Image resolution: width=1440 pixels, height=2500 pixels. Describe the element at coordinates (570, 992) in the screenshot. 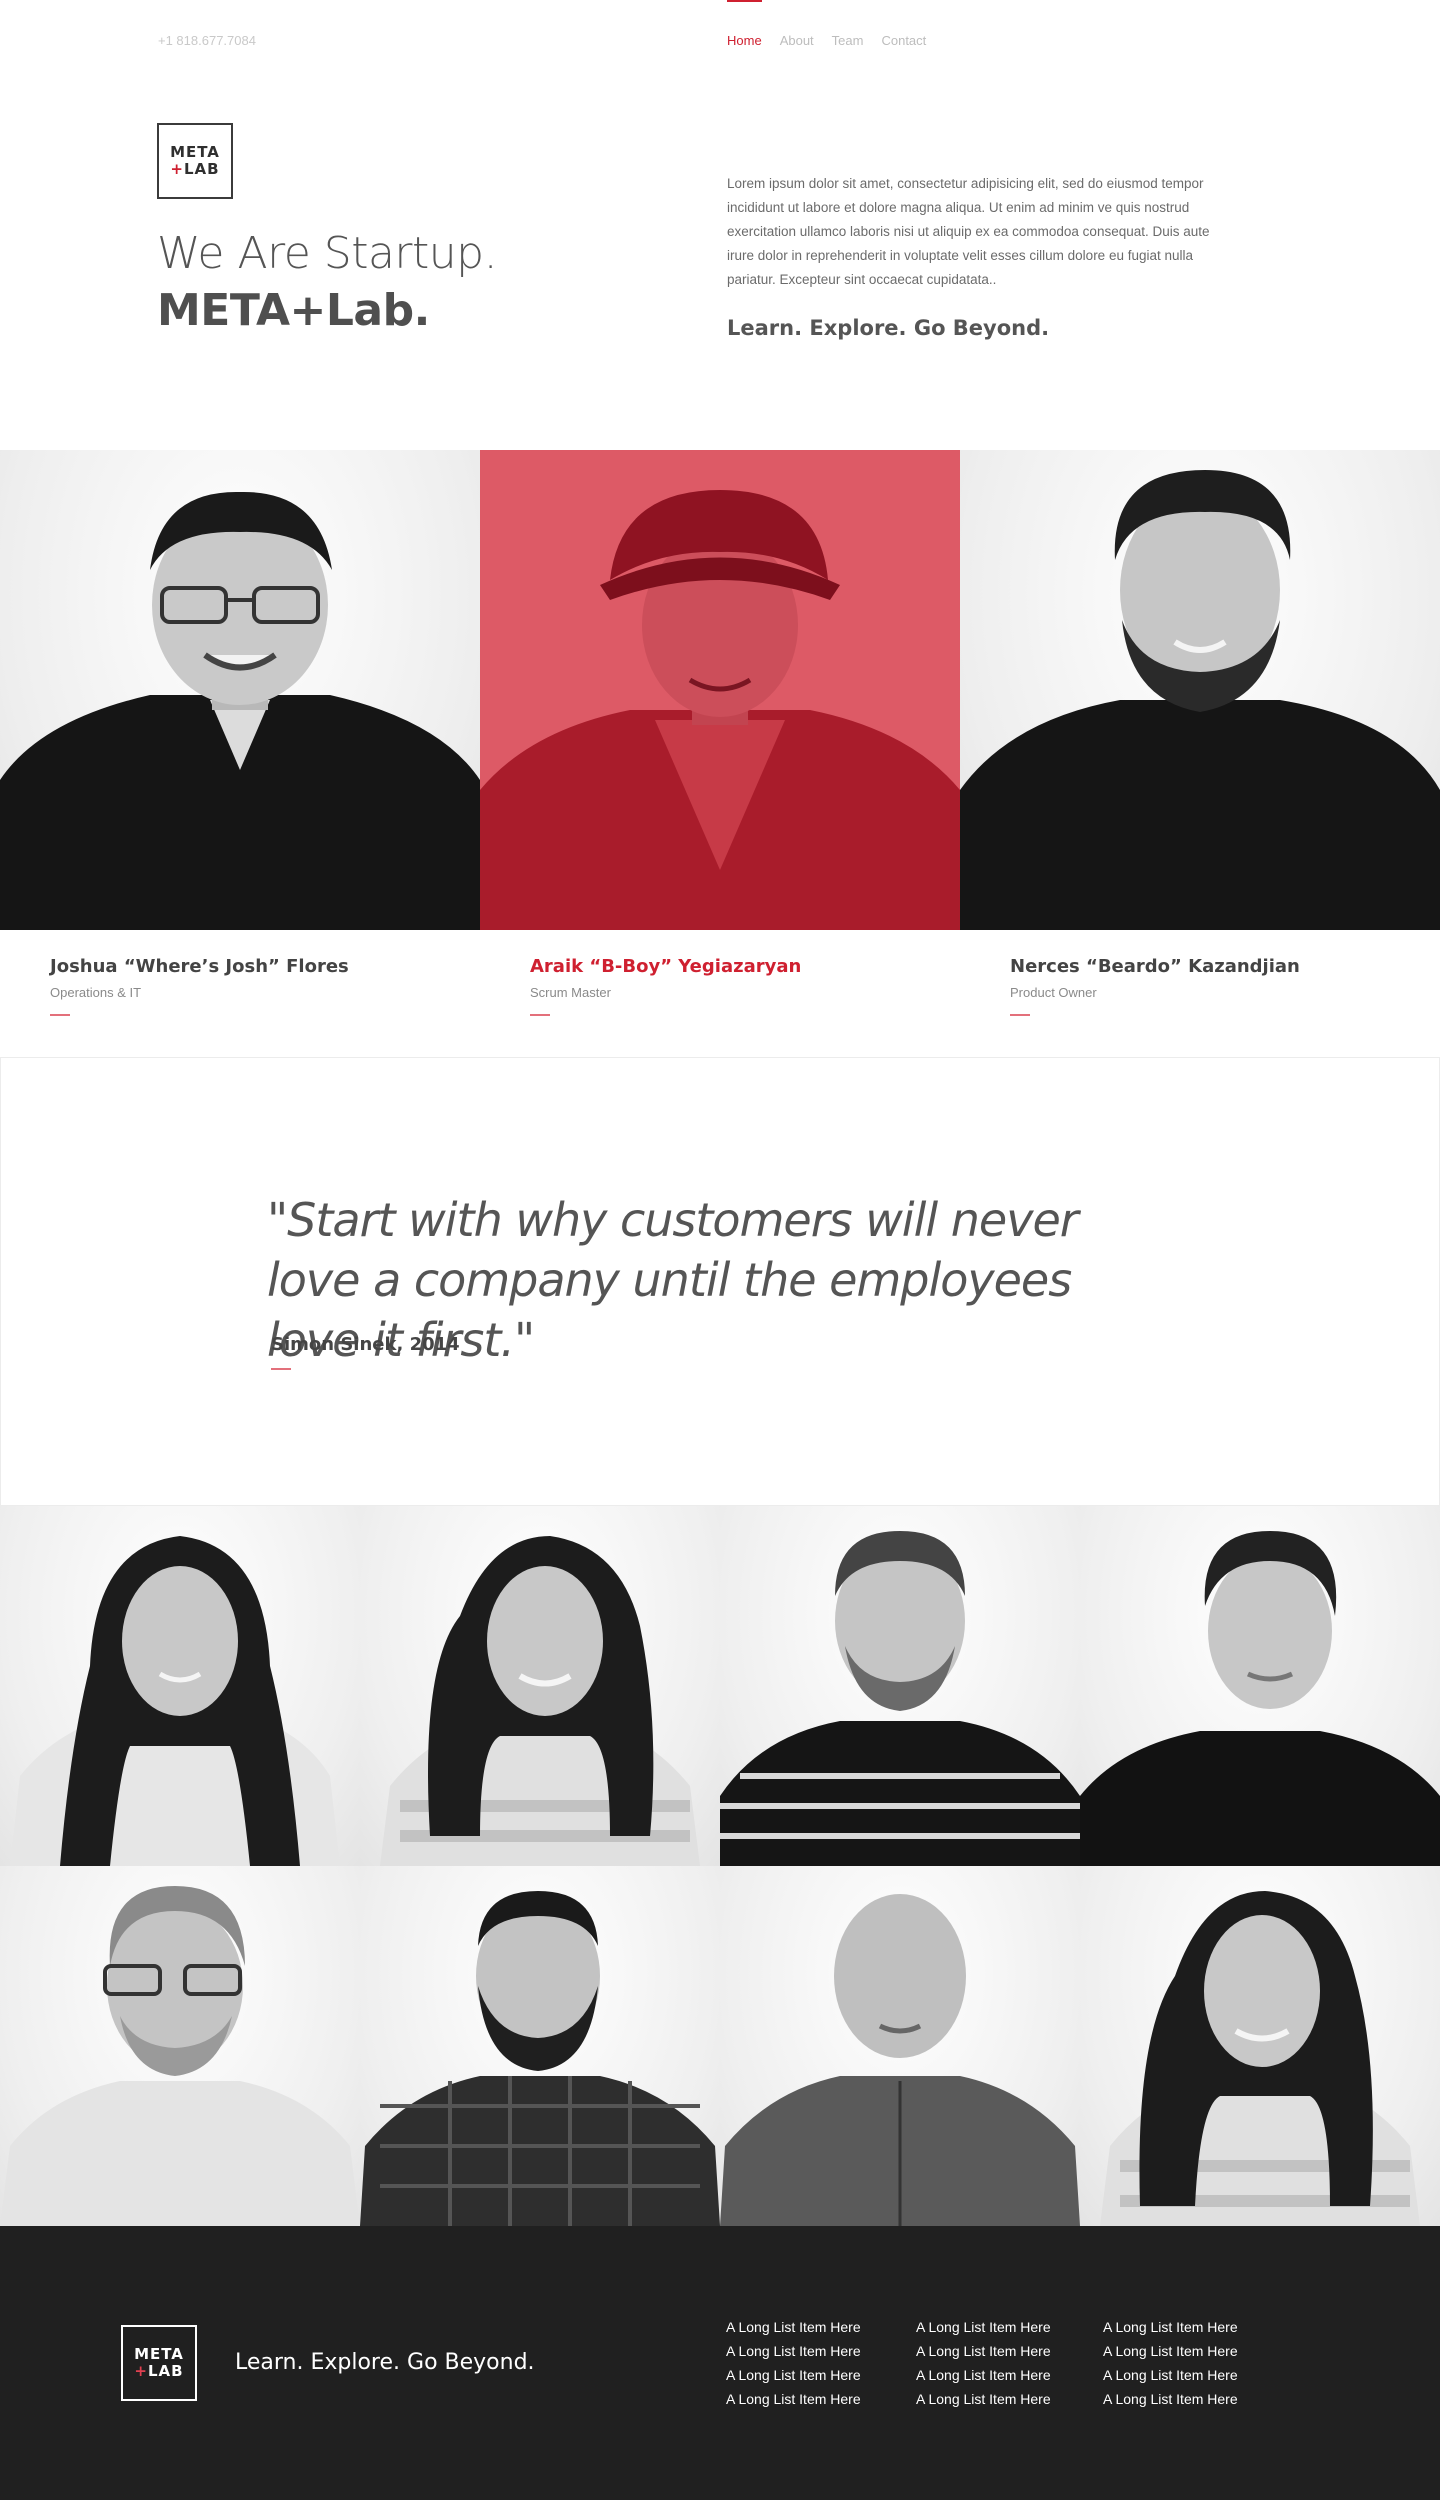

I see `team-member-role: Scrum Master` at that location.